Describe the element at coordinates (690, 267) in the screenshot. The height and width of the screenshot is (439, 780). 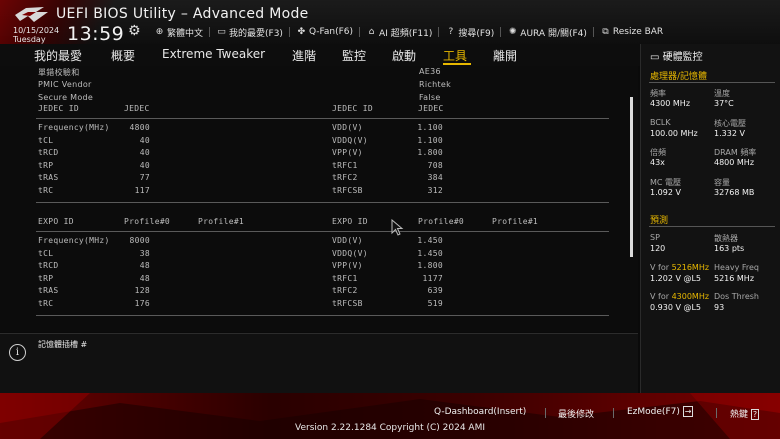
I see `hw-label-freq: 5216MHz` at that location.